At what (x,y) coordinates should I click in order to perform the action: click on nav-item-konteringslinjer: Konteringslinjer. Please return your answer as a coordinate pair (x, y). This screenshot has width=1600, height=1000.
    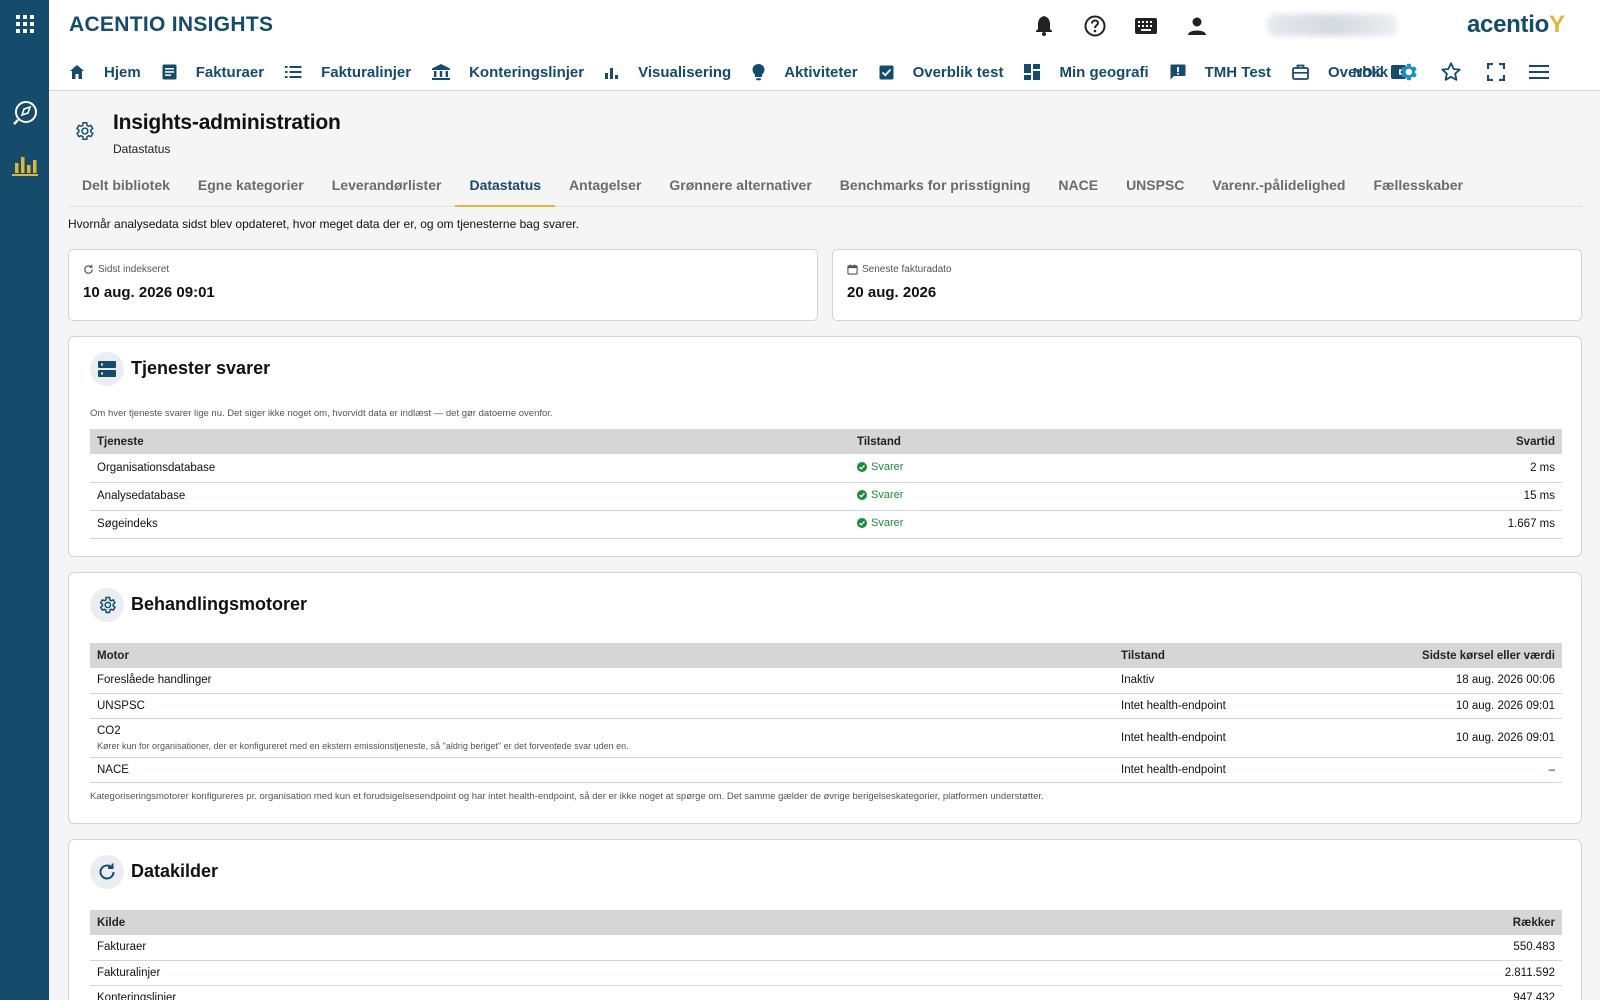
    Looking at the image, I should click on (508, 72).